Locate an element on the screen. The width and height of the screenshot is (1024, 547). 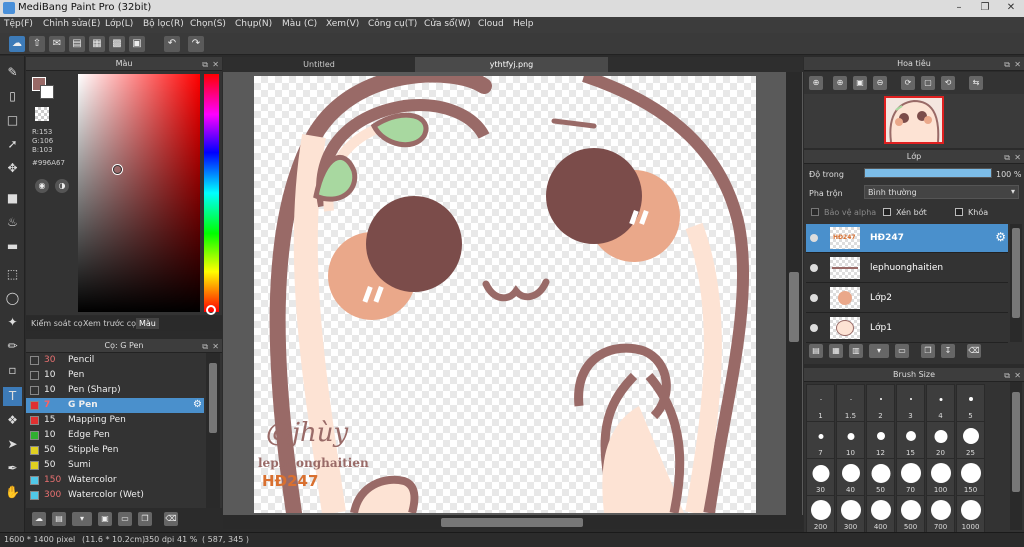
menu-help: Help is located at coordinates (523, 24).